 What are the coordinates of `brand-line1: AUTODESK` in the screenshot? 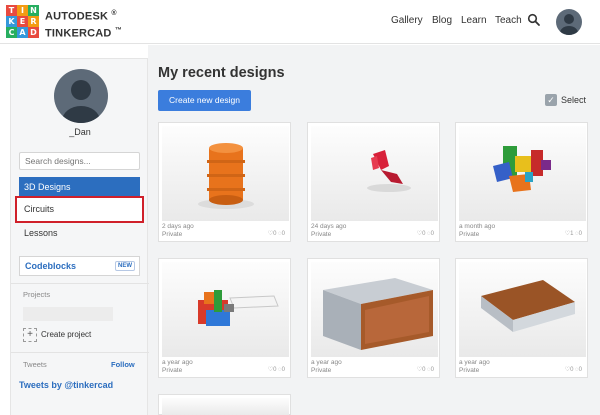 It's located at (77, 16).